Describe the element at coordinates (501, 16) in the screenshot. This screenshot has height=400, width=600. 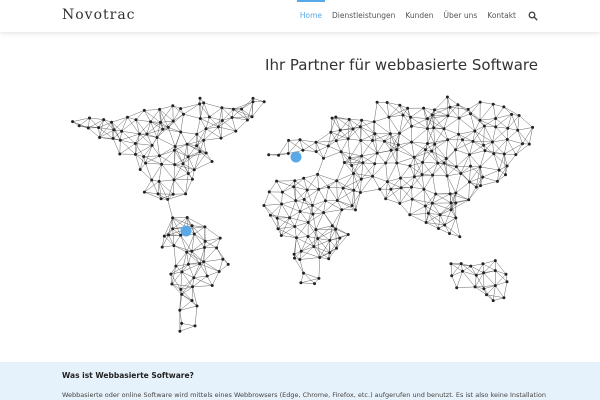
I see `nav-item-kontakt: Kontakt` at that location.